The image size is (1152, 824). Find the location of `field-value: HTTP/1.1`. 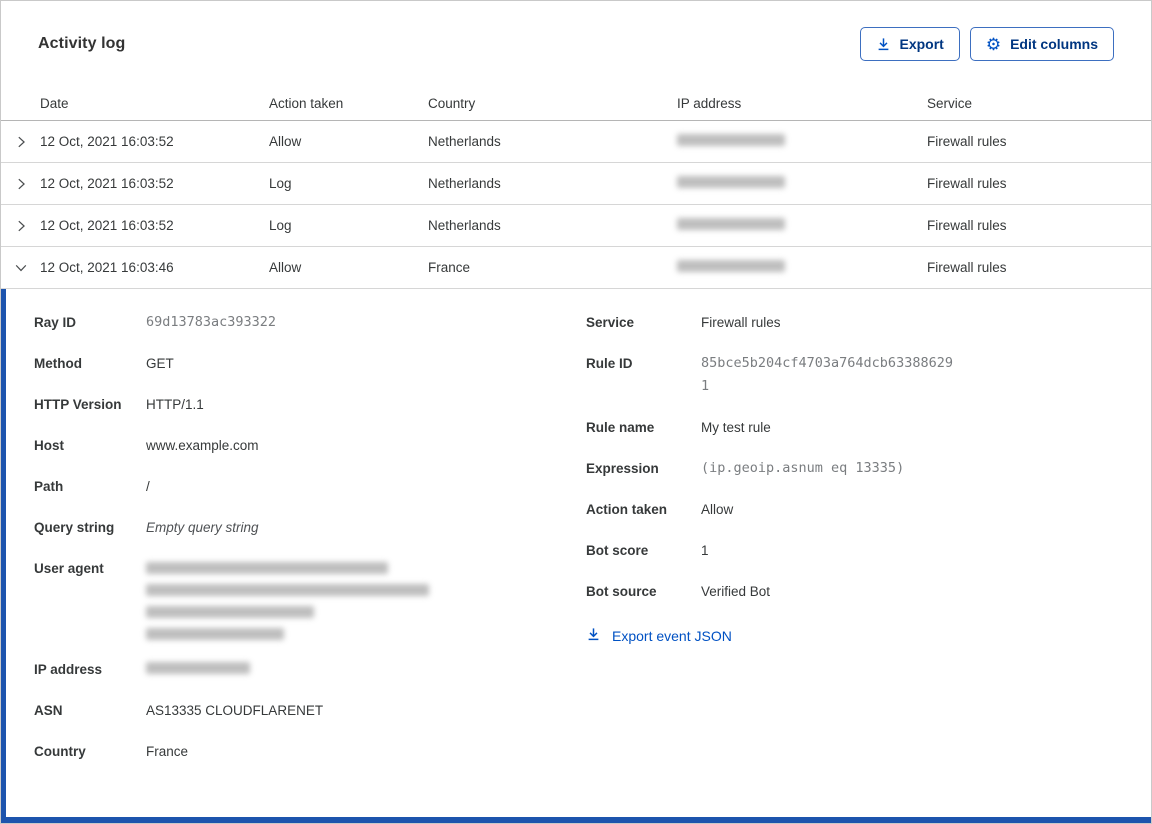

field-value: HTTP/1.1 is located at coordinates (175, 404).